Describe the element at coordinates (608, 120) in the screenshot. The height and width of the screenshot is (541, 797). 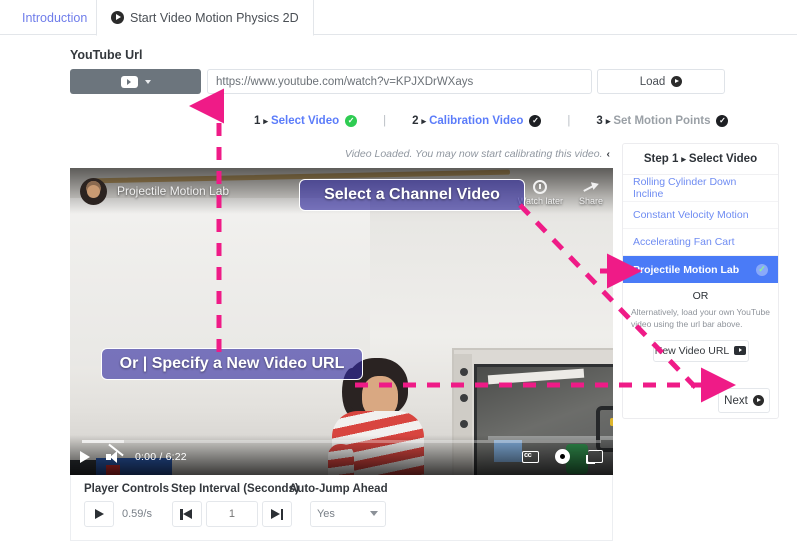
I see `step-3-arrow-icon: ▸` at that location.